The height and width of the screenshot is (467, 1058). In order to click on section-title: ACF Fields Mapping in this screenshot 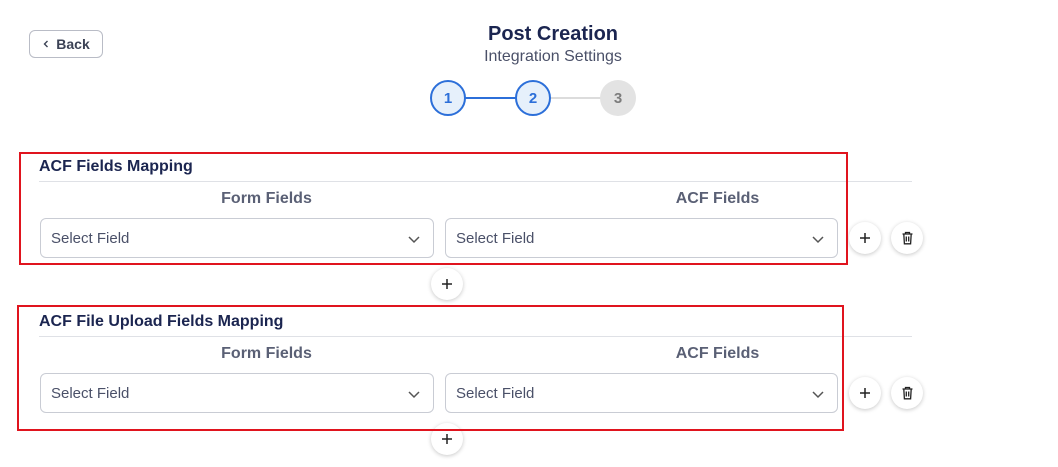, I will do `click(116, 166)`.